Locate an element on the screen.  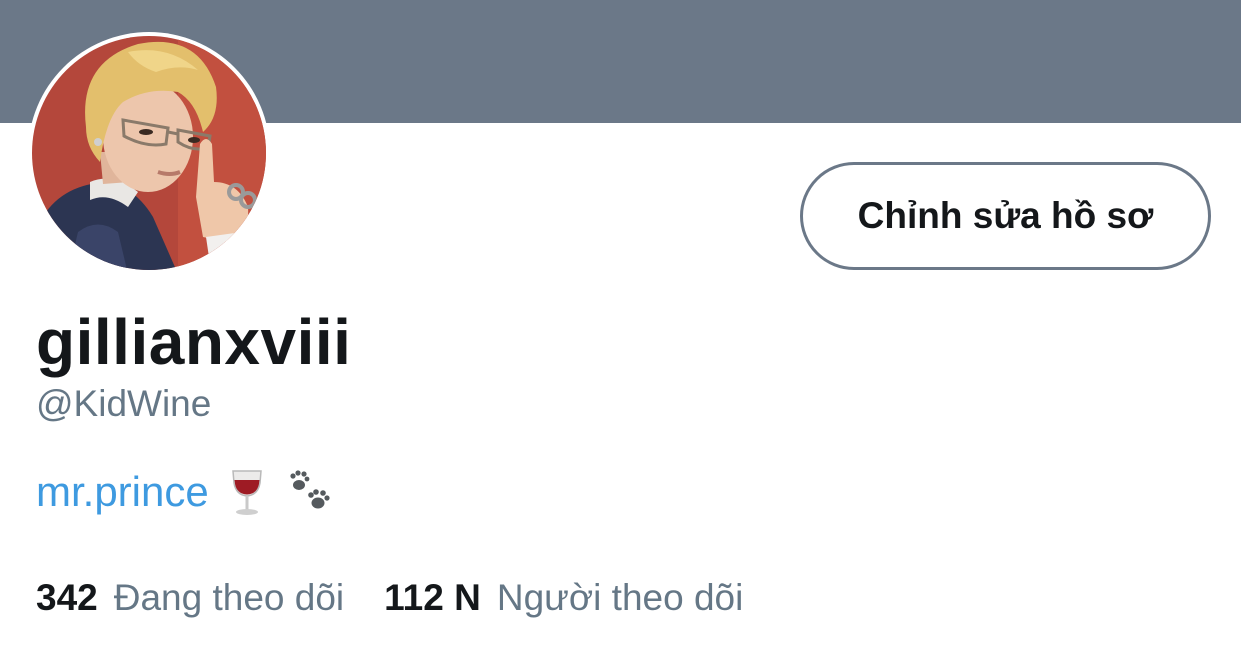
following-count: 342 is located at coordinates (67, 597).